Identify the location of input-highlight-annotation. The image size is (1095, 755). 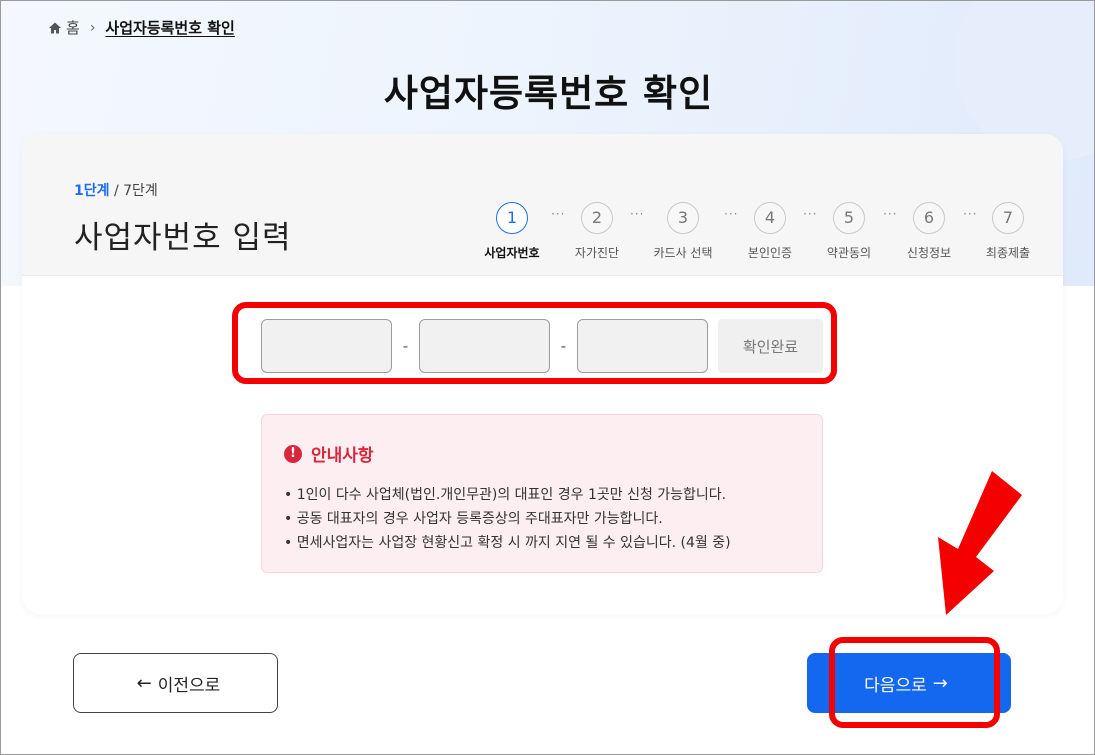
(534, 343).